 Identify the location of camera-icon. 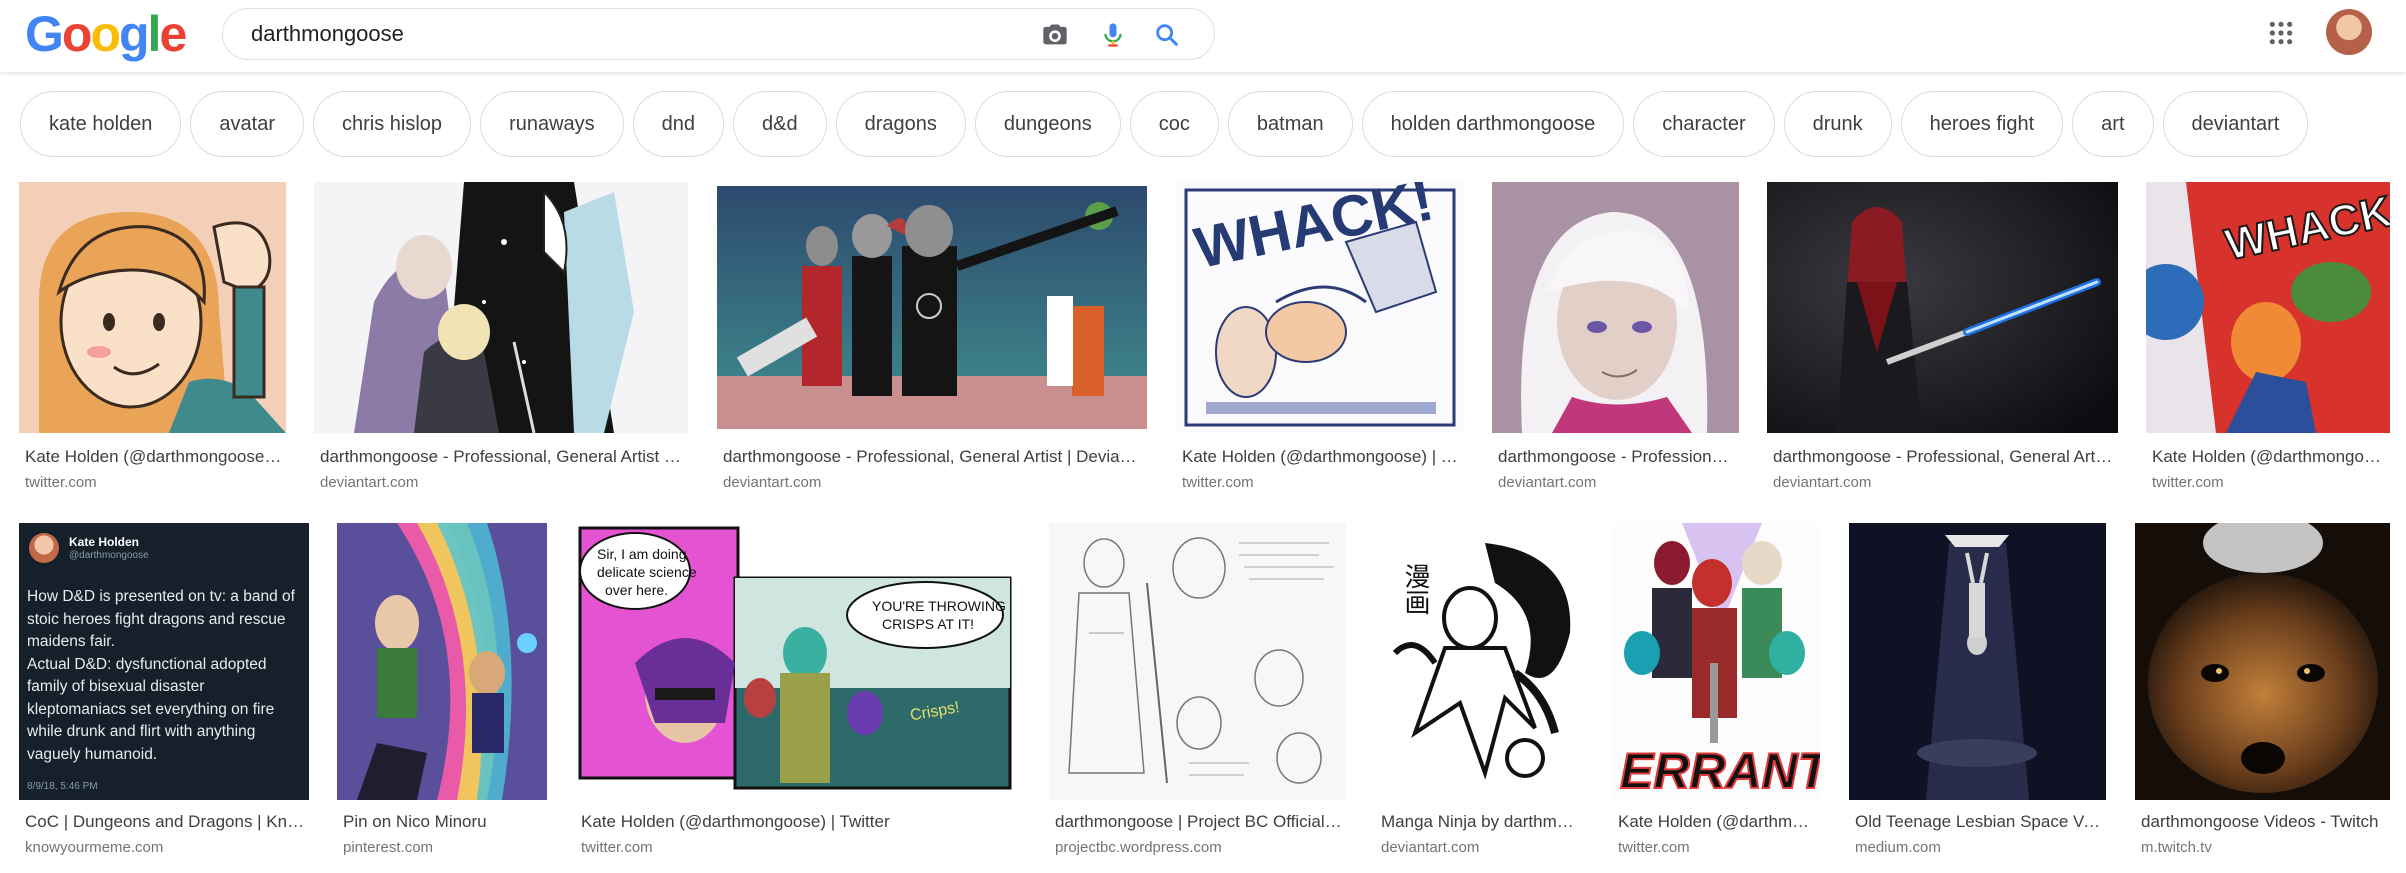
(1055, 35).